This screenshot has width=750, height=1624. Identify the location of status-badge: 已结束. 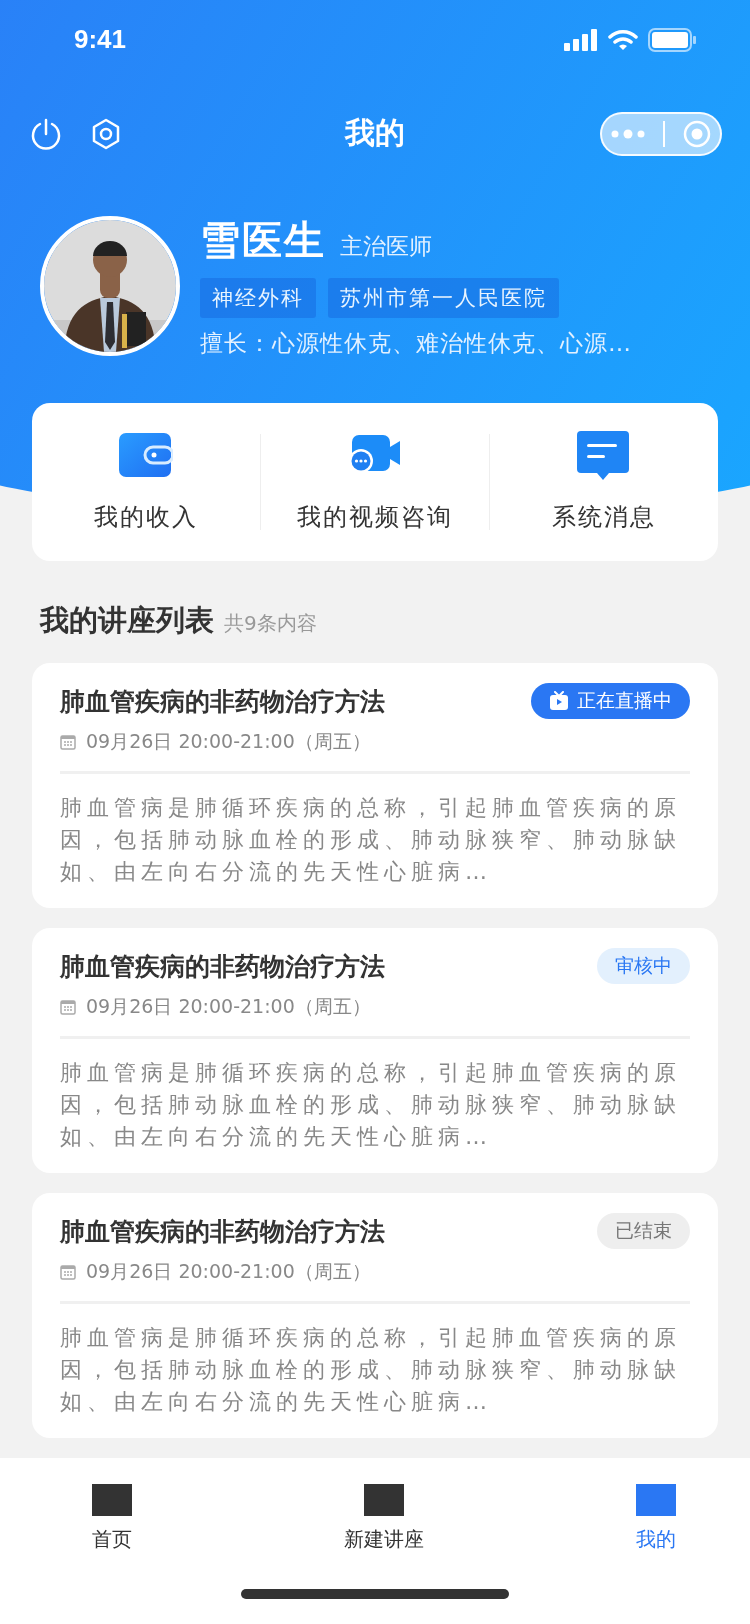
(643, 1231).